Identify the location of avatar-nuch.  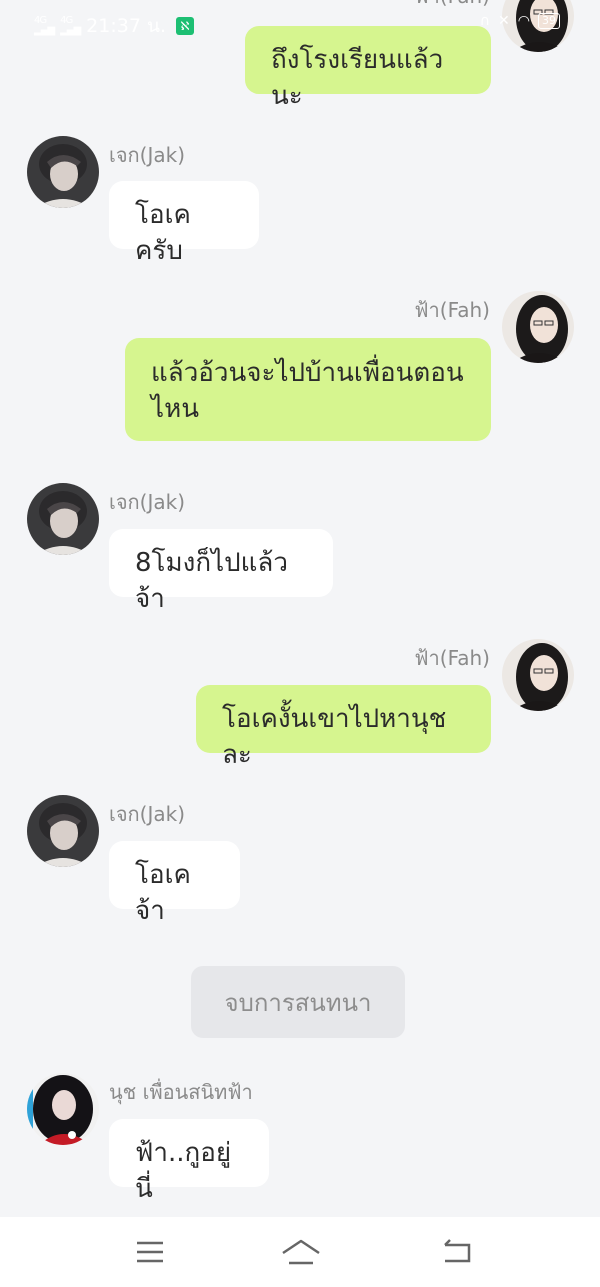
(63, 1109).